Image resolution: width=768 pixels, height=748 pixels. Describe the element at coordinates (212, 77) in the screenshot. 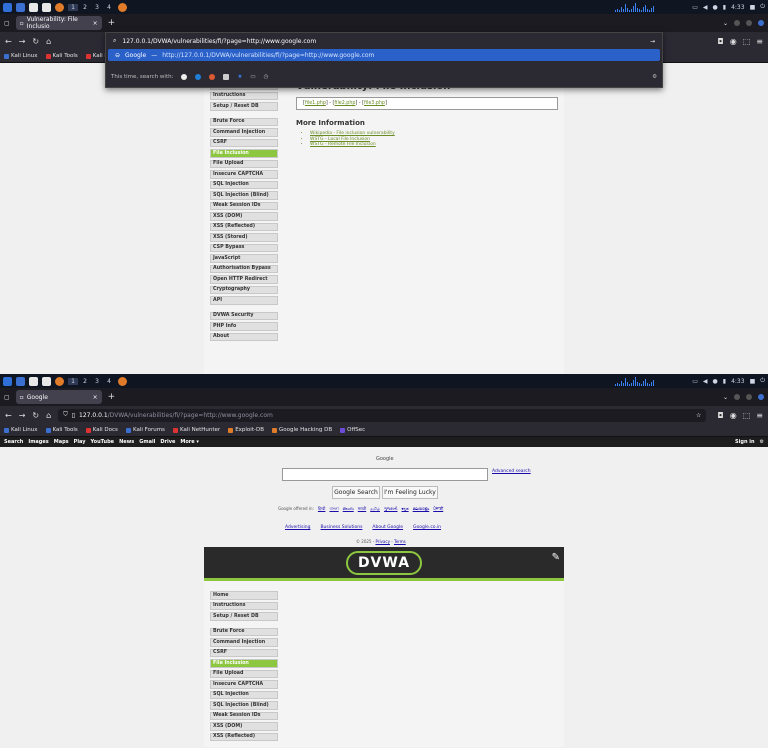

I see `duckduckgo-engine-icon` at that location.